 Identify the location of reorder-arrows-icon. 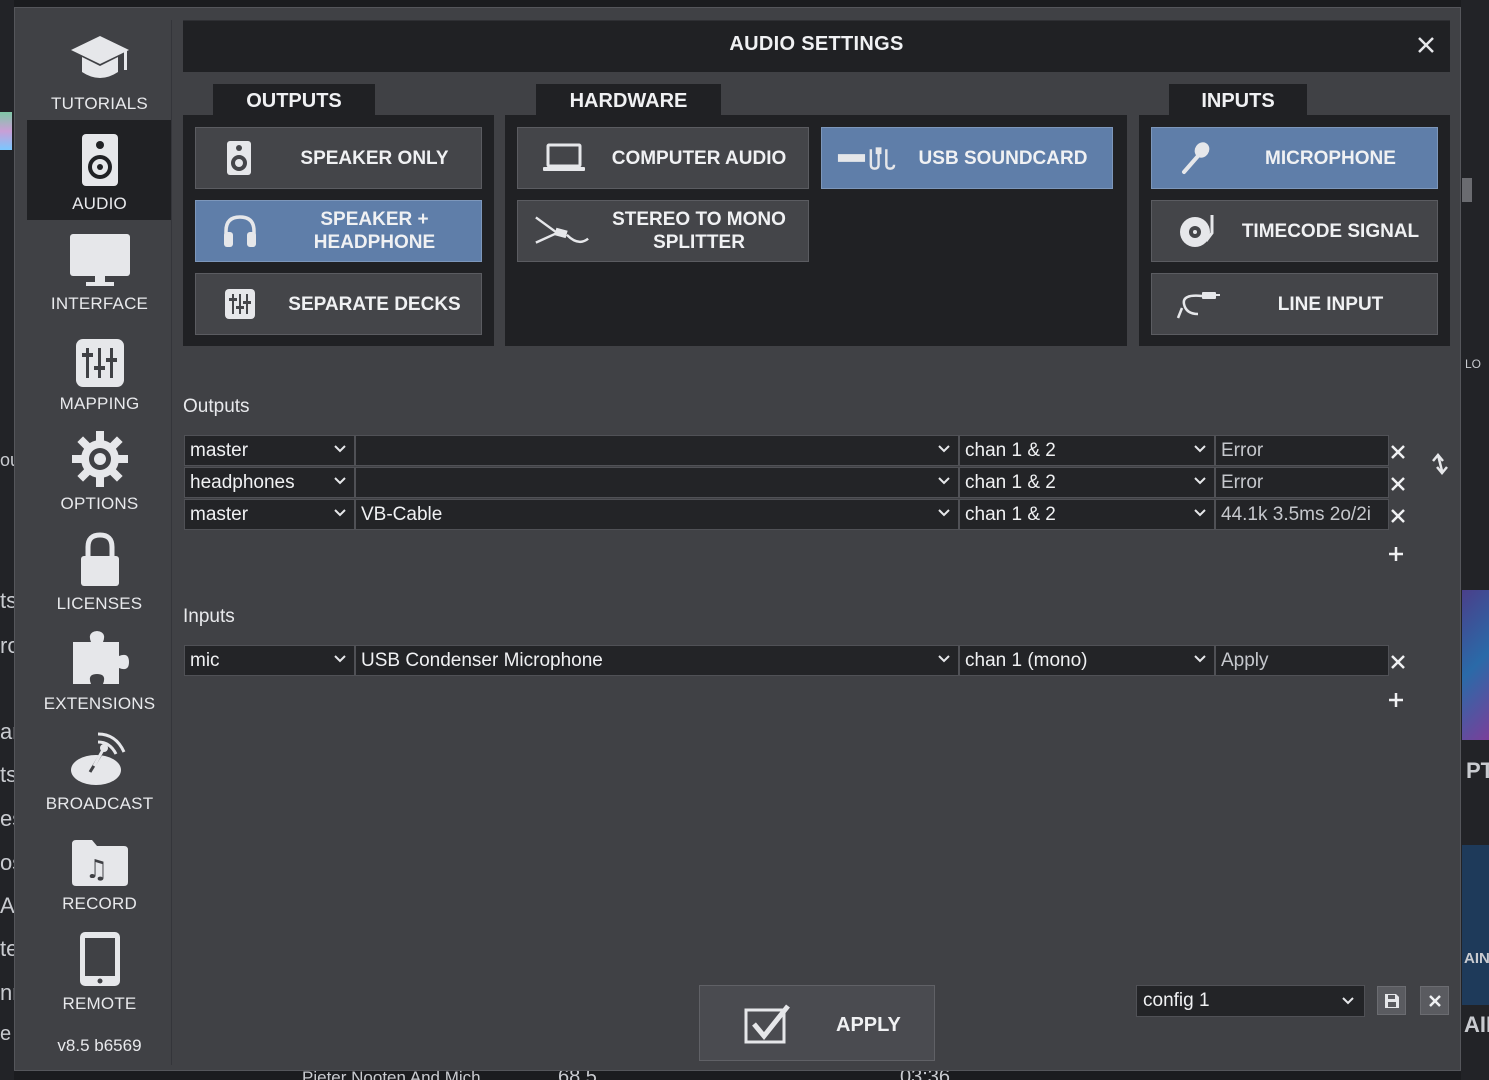
(1440, 464).